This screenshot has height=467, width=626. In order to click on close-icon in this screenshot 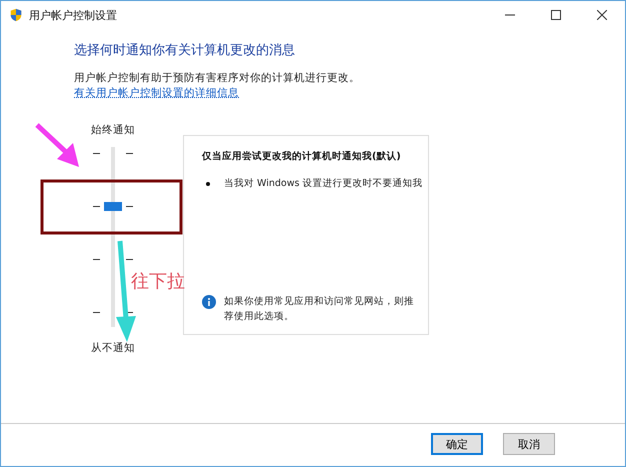, I will do `click(602, 15)`.